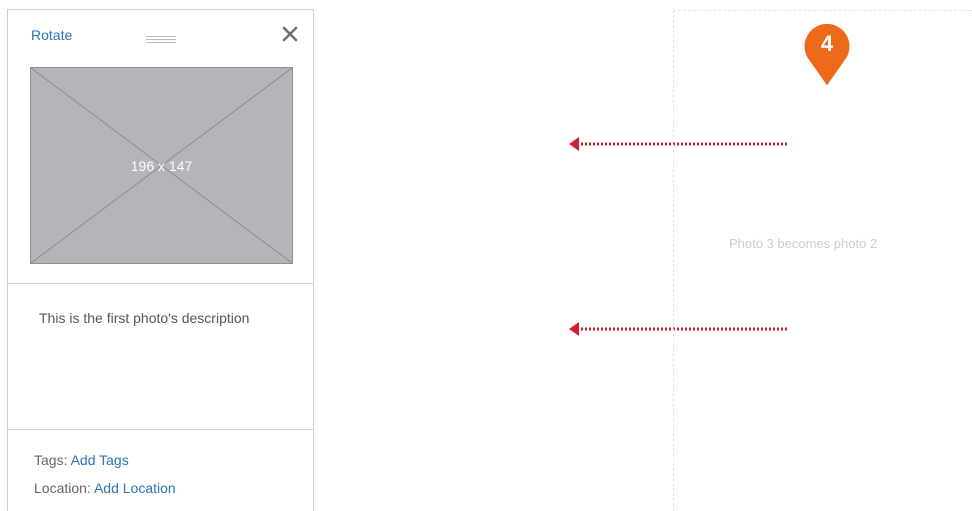 This screenshot has width=972, height=511. I want to click on tags-row: Tags: Add Tags, so click(81, 460).